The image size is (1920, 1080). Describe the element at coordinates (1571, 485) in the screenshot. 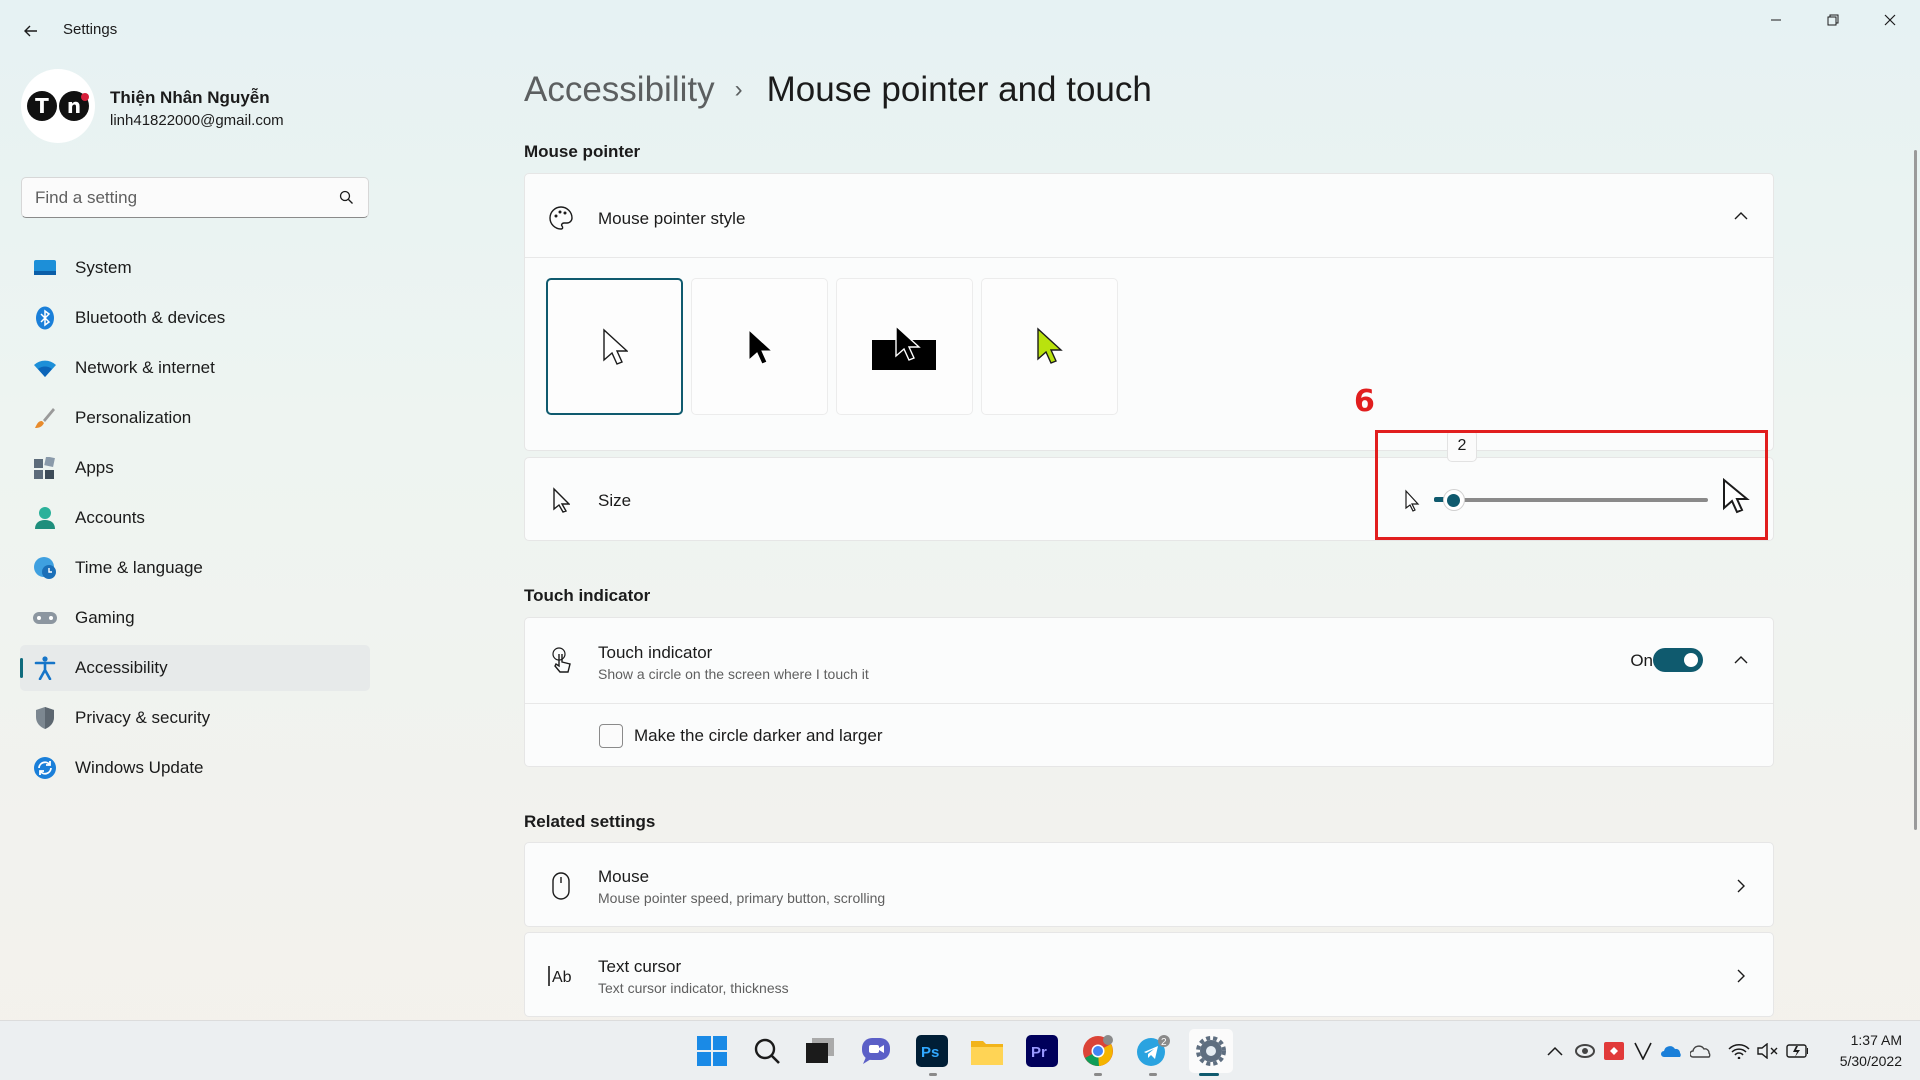

I see `annotation-box` at that location.